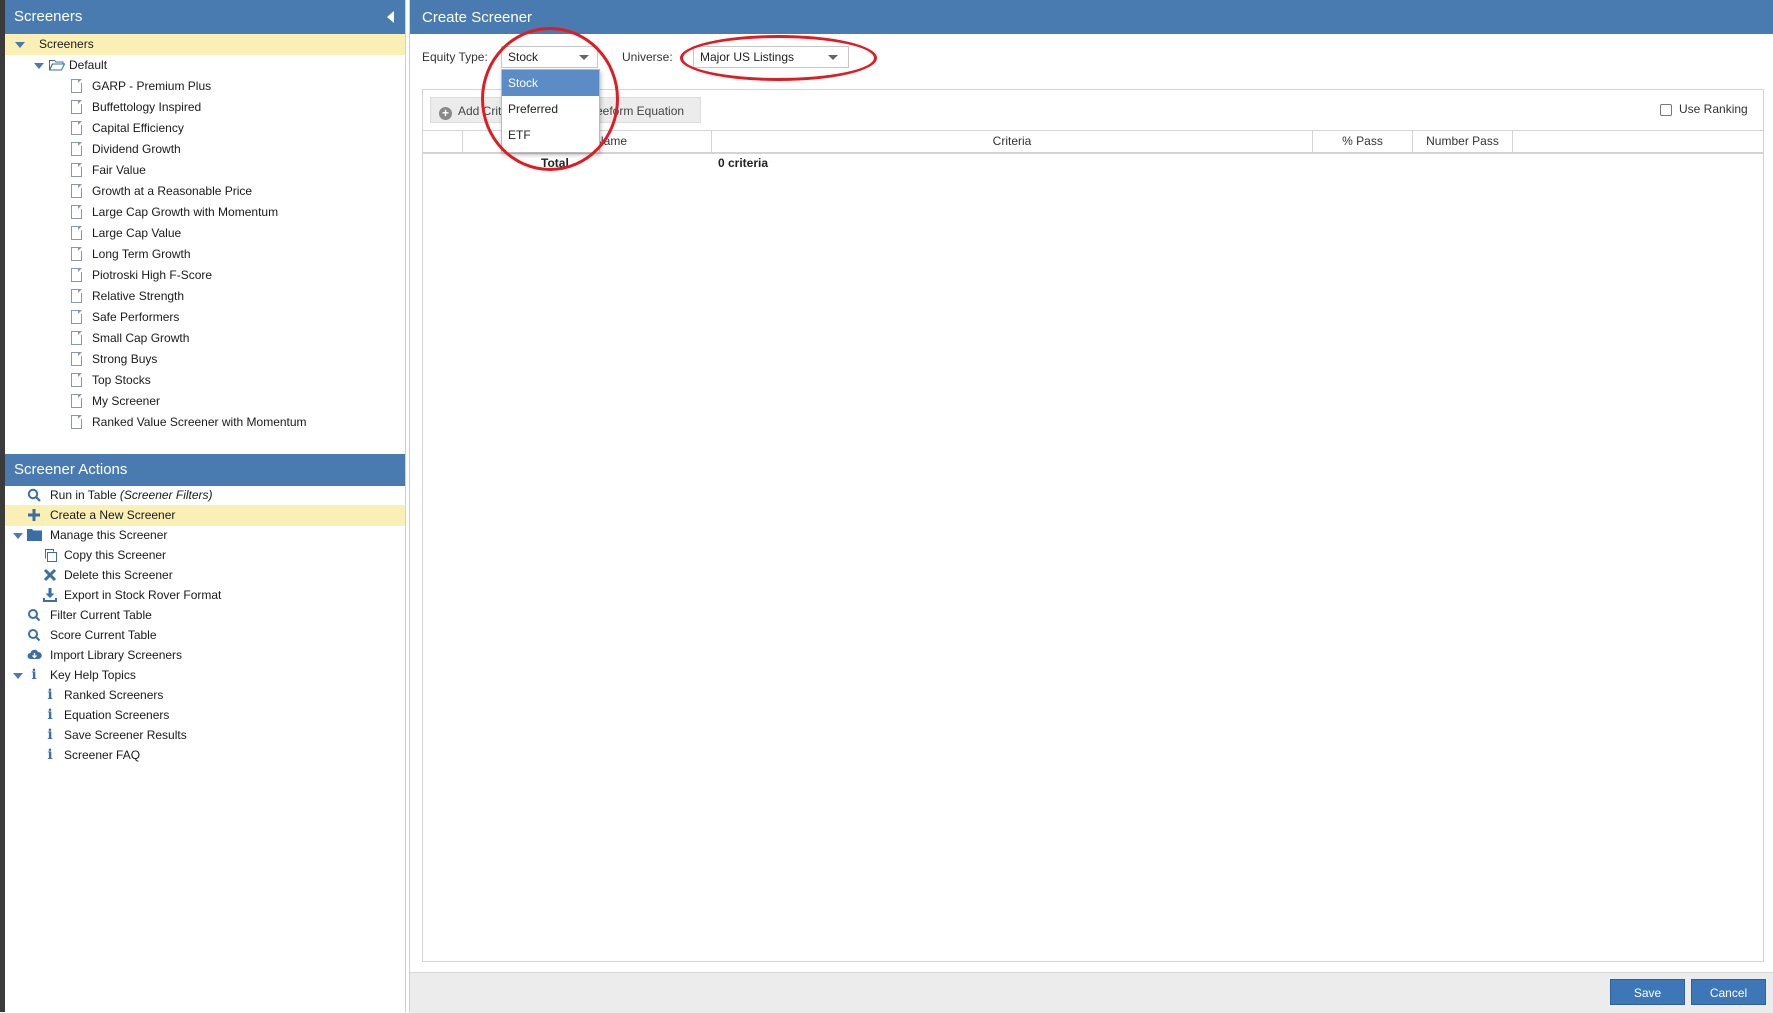 This screenshot has width=1773, height=1013. I want to click on help-ranked-screeners: i Ranked Screeners, so click(205, 695).